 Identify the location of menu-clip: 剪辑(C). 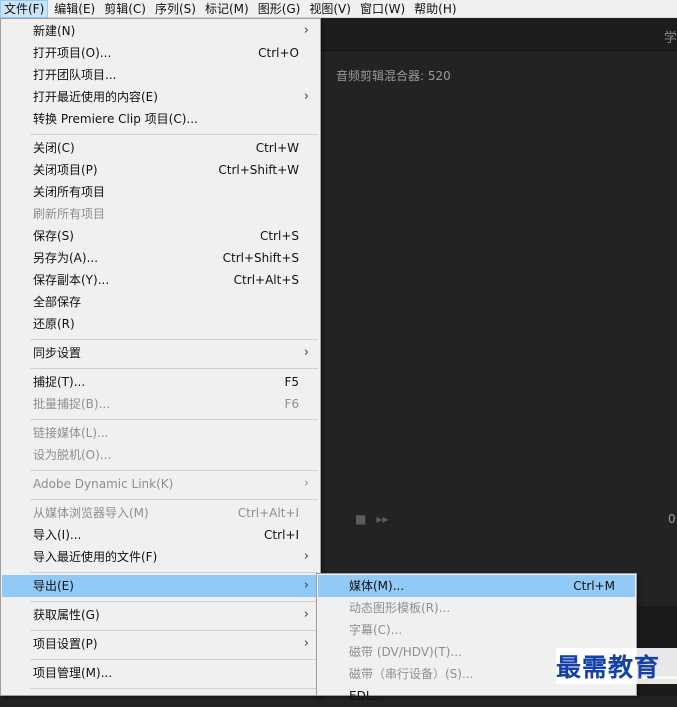
(125, 9).